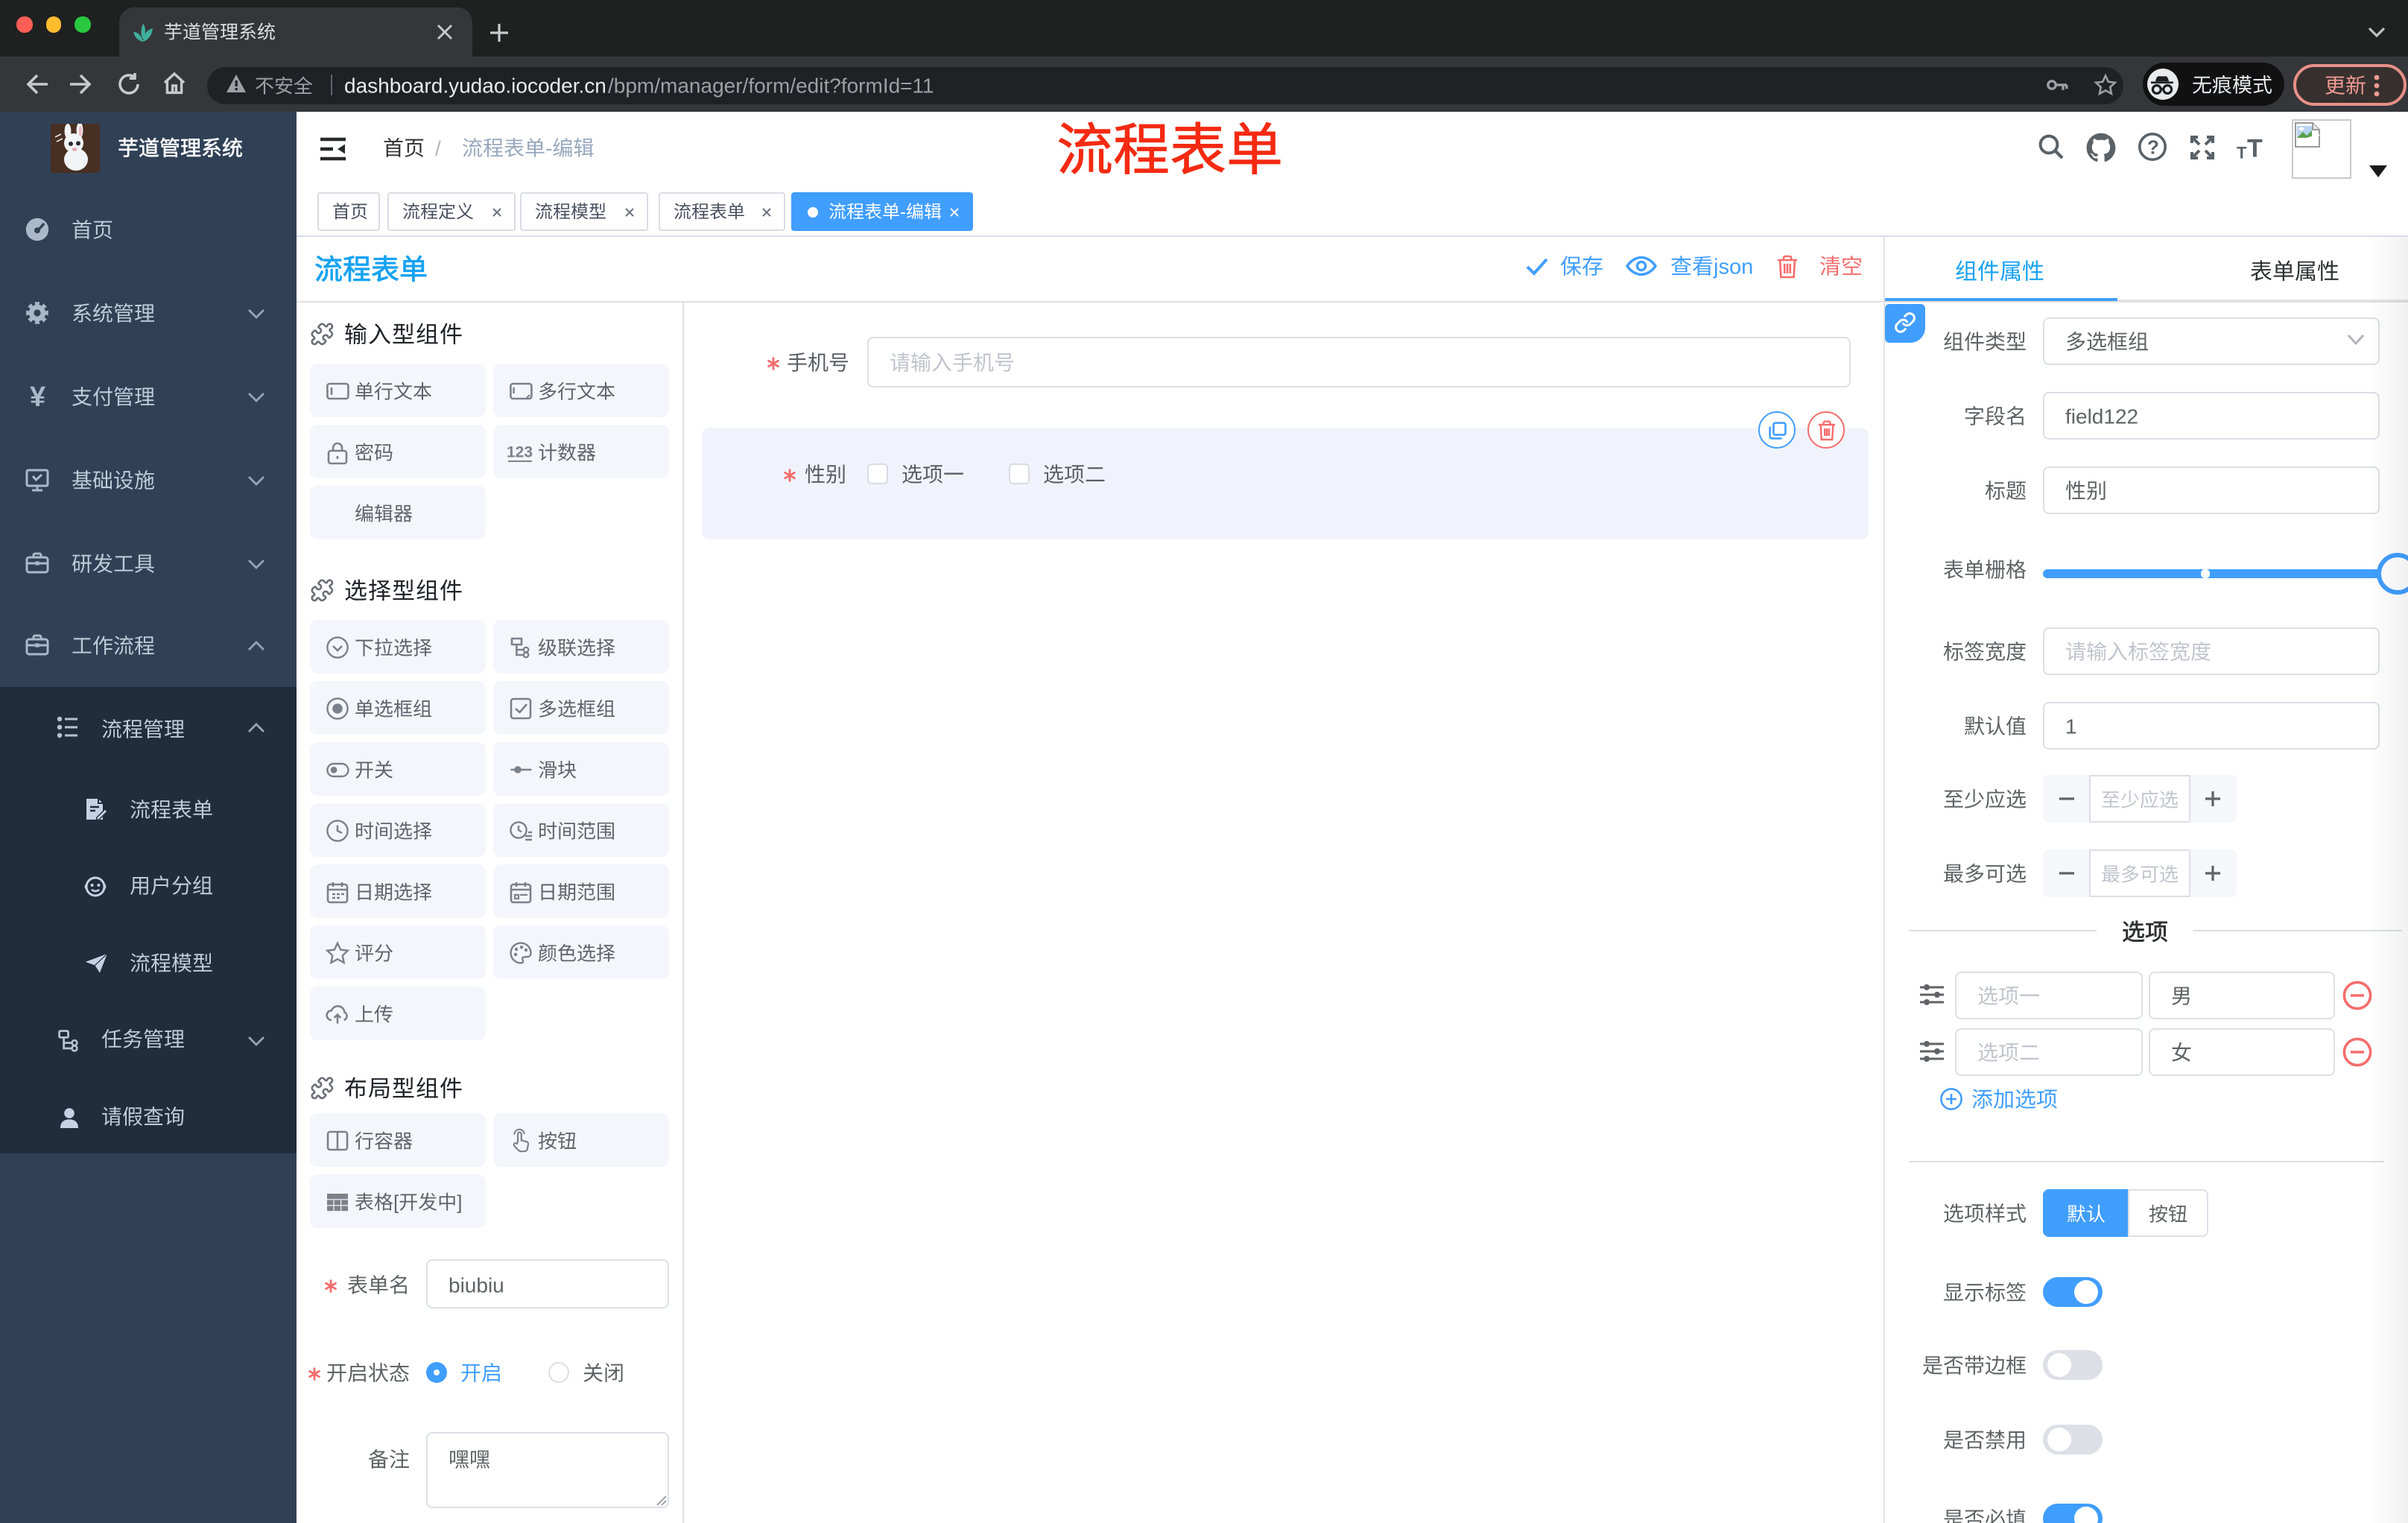  I want to click on svg-text: biubiu, so click(476, 1285).